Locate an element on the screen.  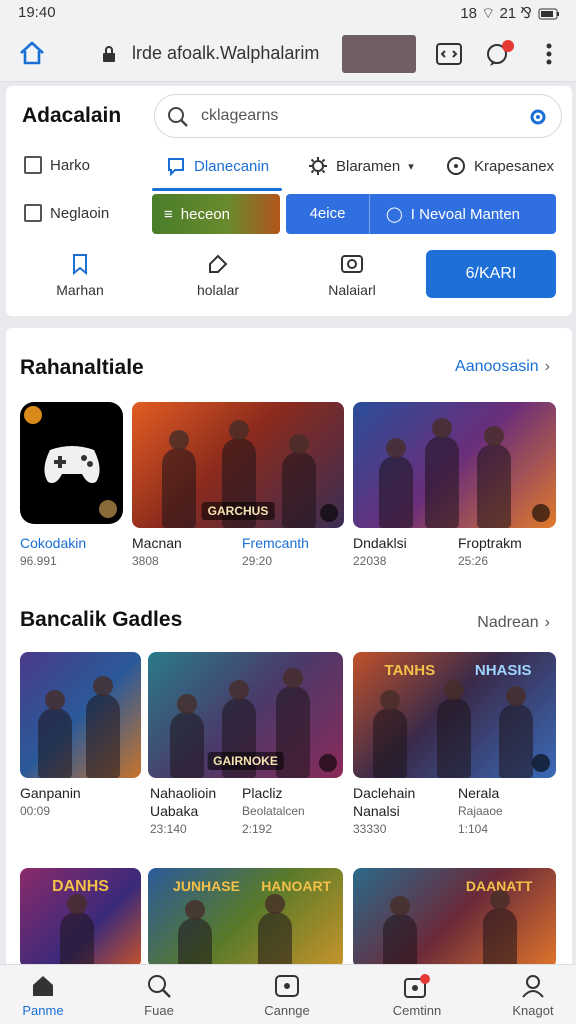
gear-icon is located at coordinates (318, 166).